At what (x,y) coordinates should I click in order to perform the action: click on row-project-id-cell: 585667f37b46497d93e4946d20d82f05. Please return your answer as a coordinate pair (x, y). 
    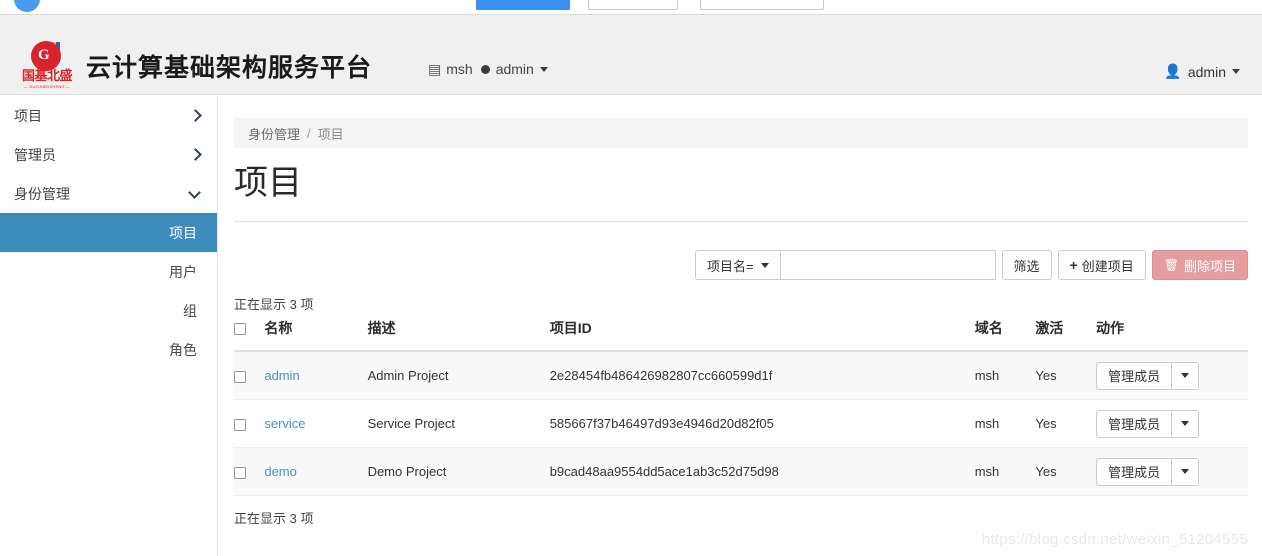
    Looking at the image, I should click on (762, 423).